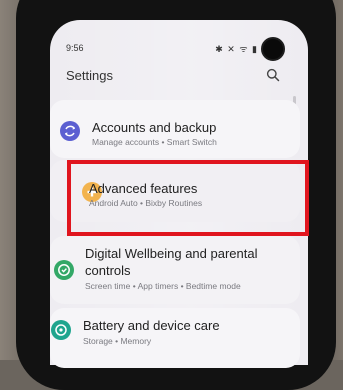  What do you see at coordinates (154, 142) in the screenshot?
I see `item-subtitle: Manage accounts • Smart Switch` at bounding box center [154, 142].